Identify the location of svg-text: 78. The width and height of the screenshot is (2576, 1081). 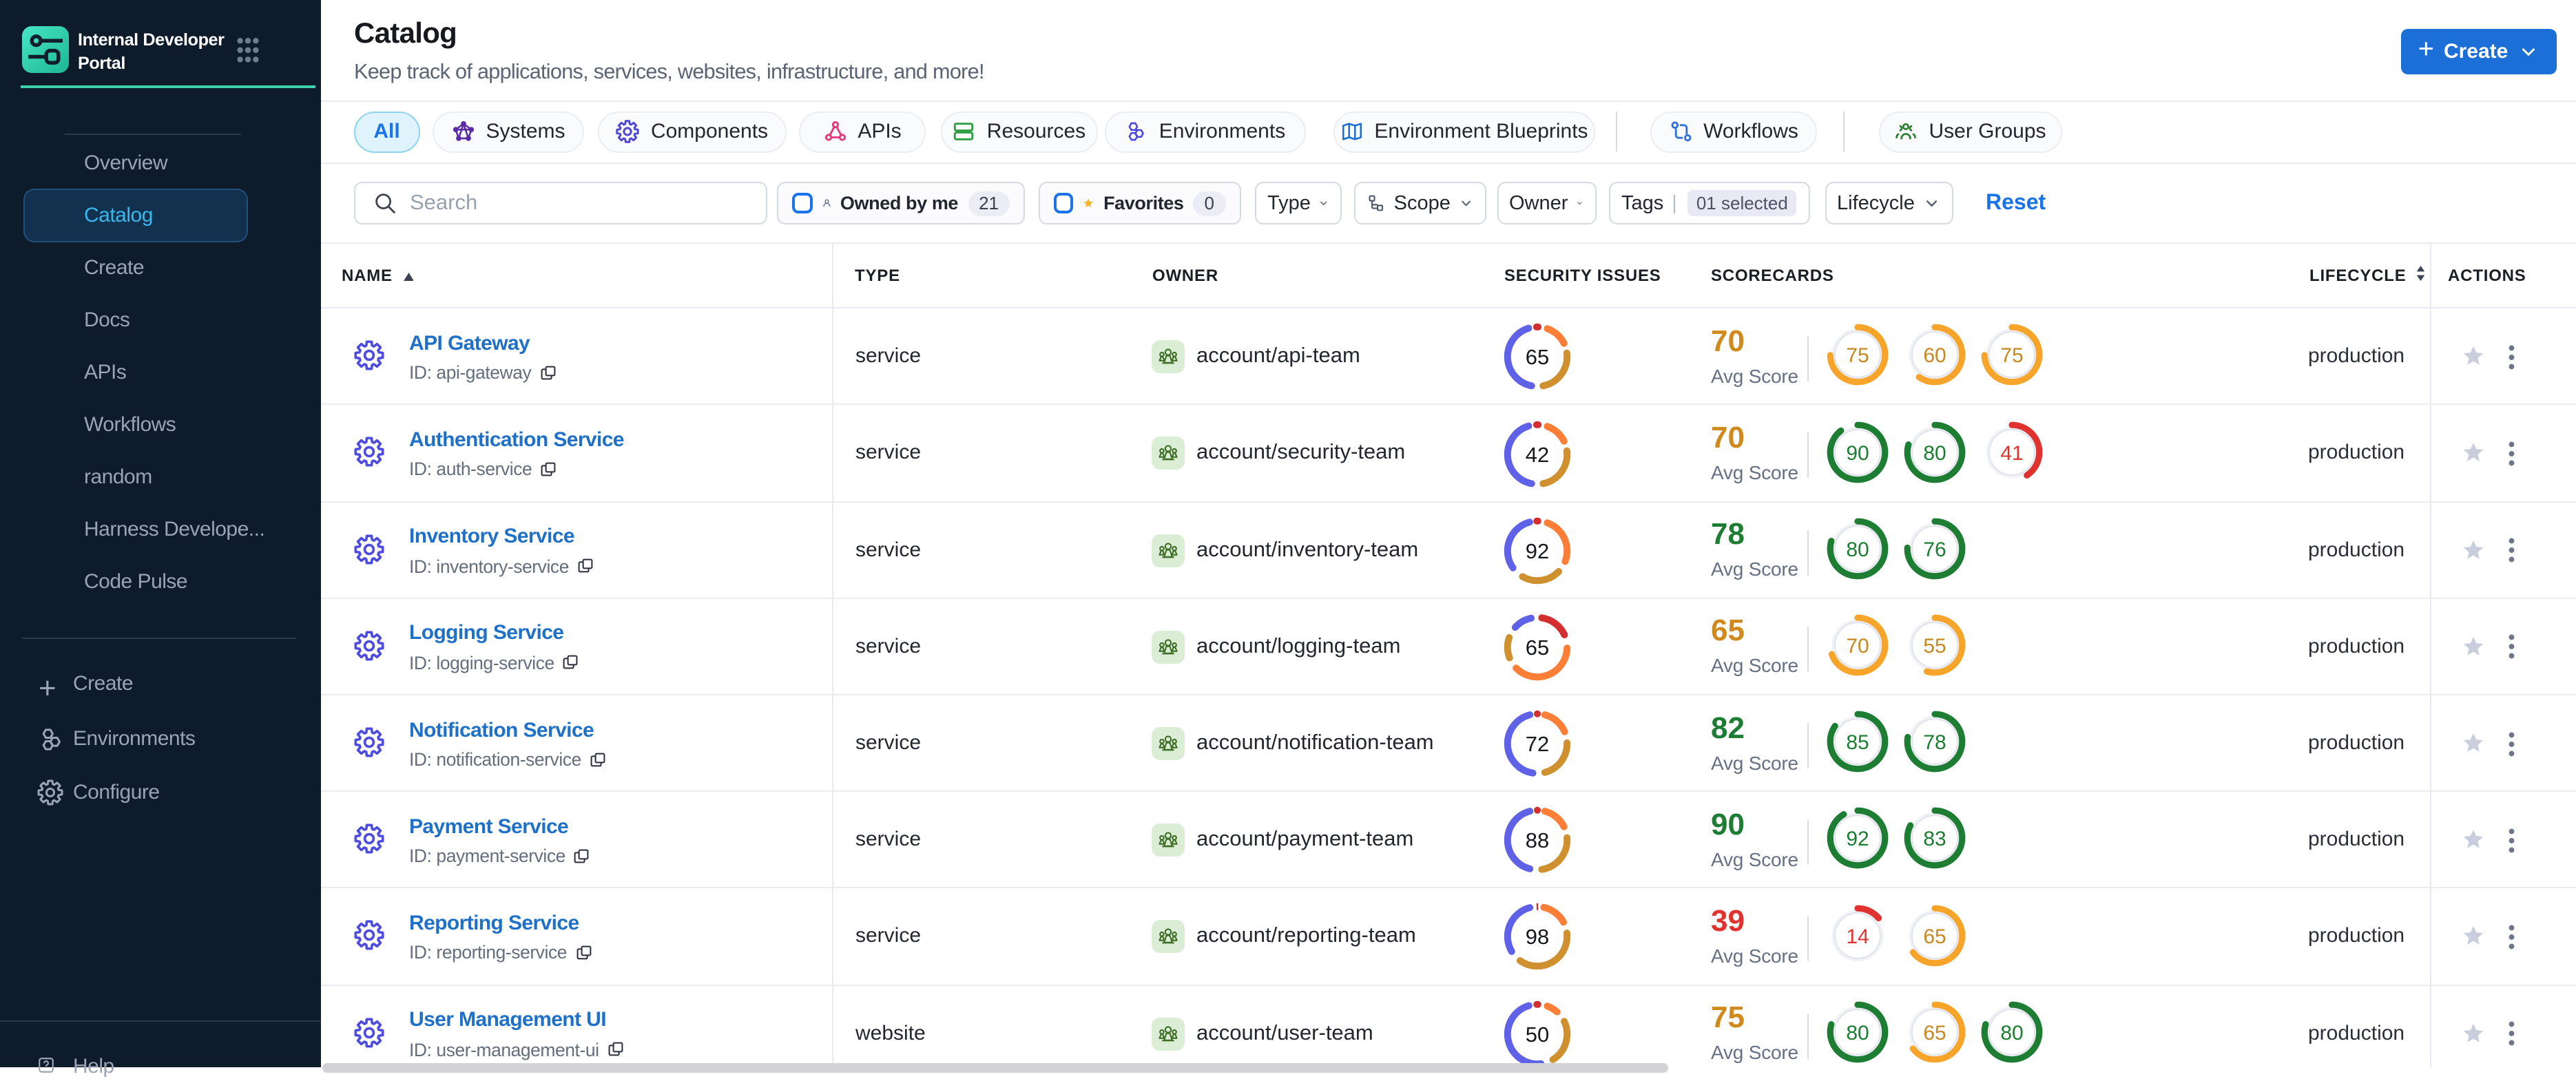
(1935, 742).